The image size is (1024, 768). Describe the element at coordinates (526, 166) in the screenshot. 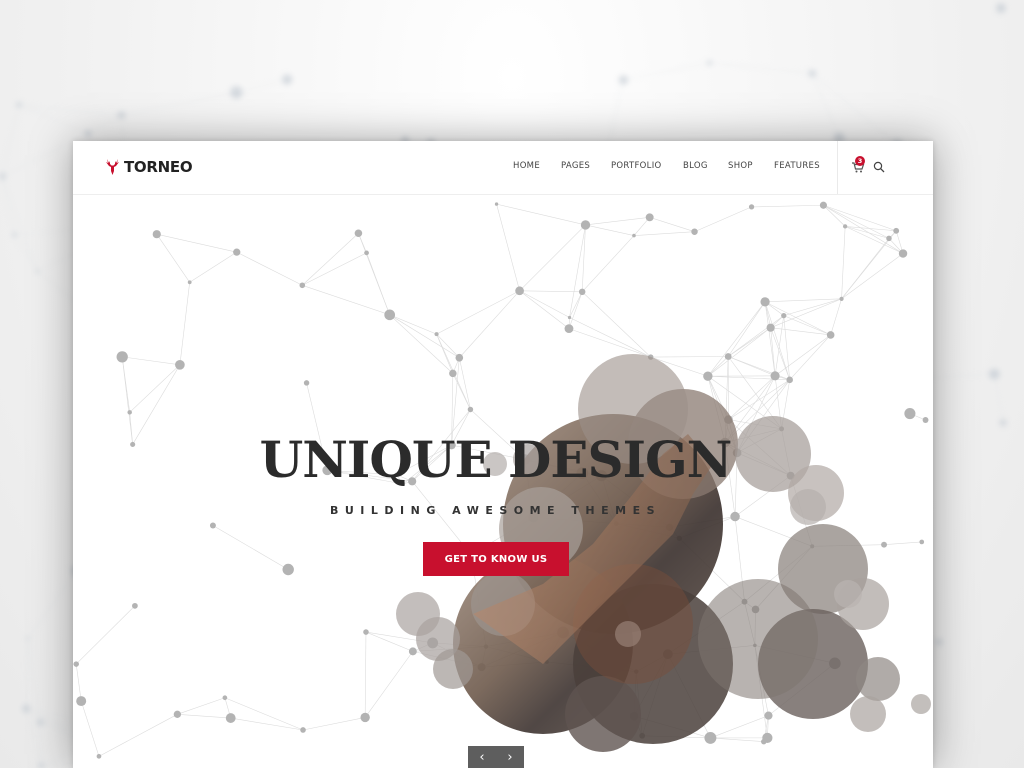

I see `nav-home: HOME` at that location.